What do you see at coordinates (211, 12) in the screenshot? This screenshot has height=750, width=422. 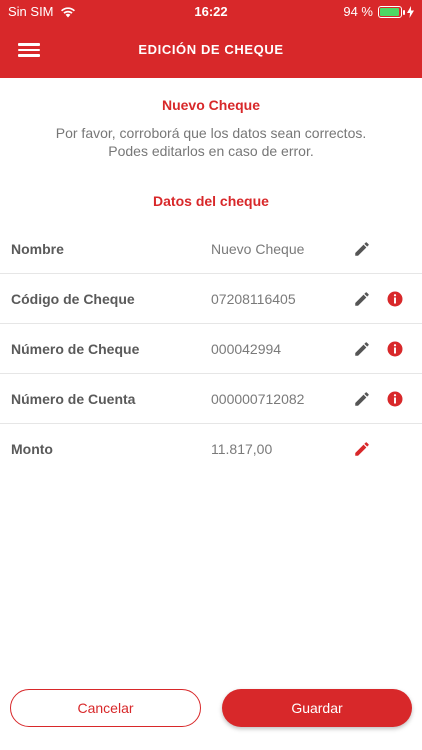 I see `status-bar: Sin SIM 16:22 94 %` at bounding box center [211, 12].